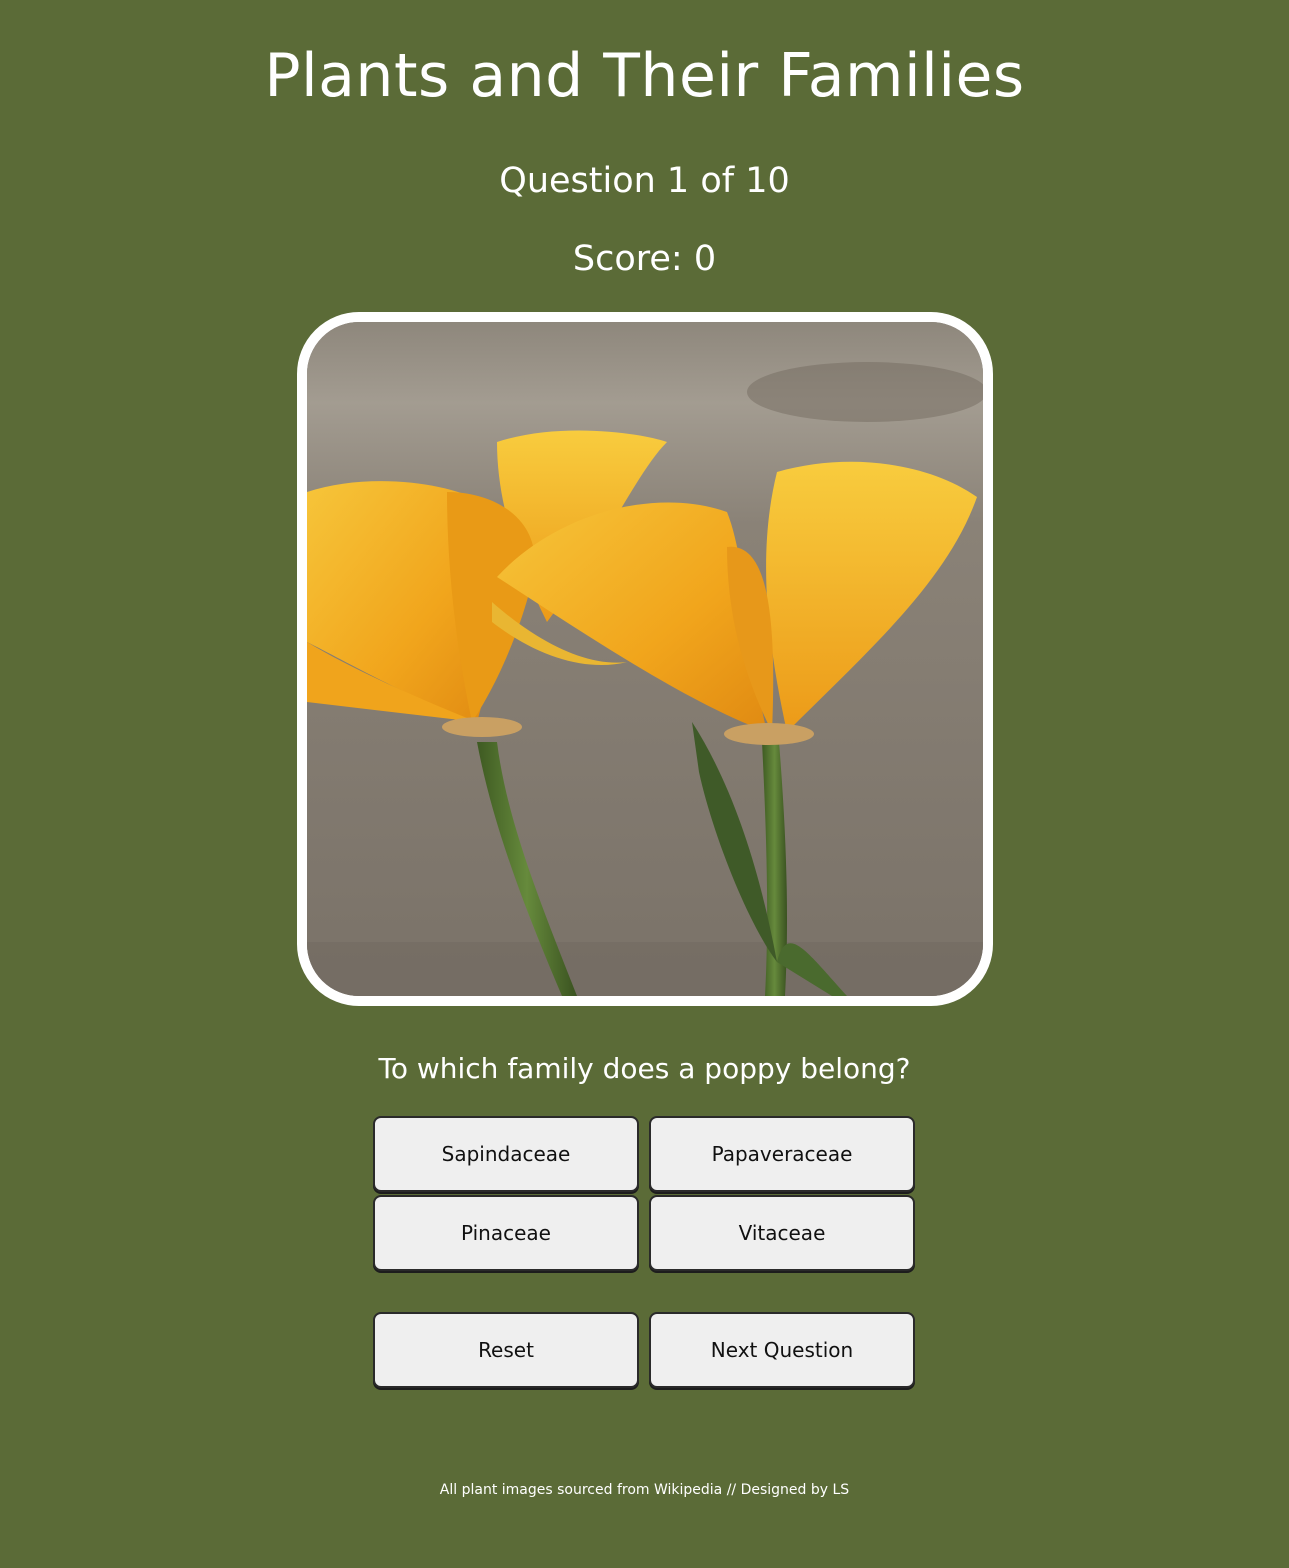  Describe the element at coordinates (644, 259) in the screenshot. I see `score-display: Score: 0` at that location.